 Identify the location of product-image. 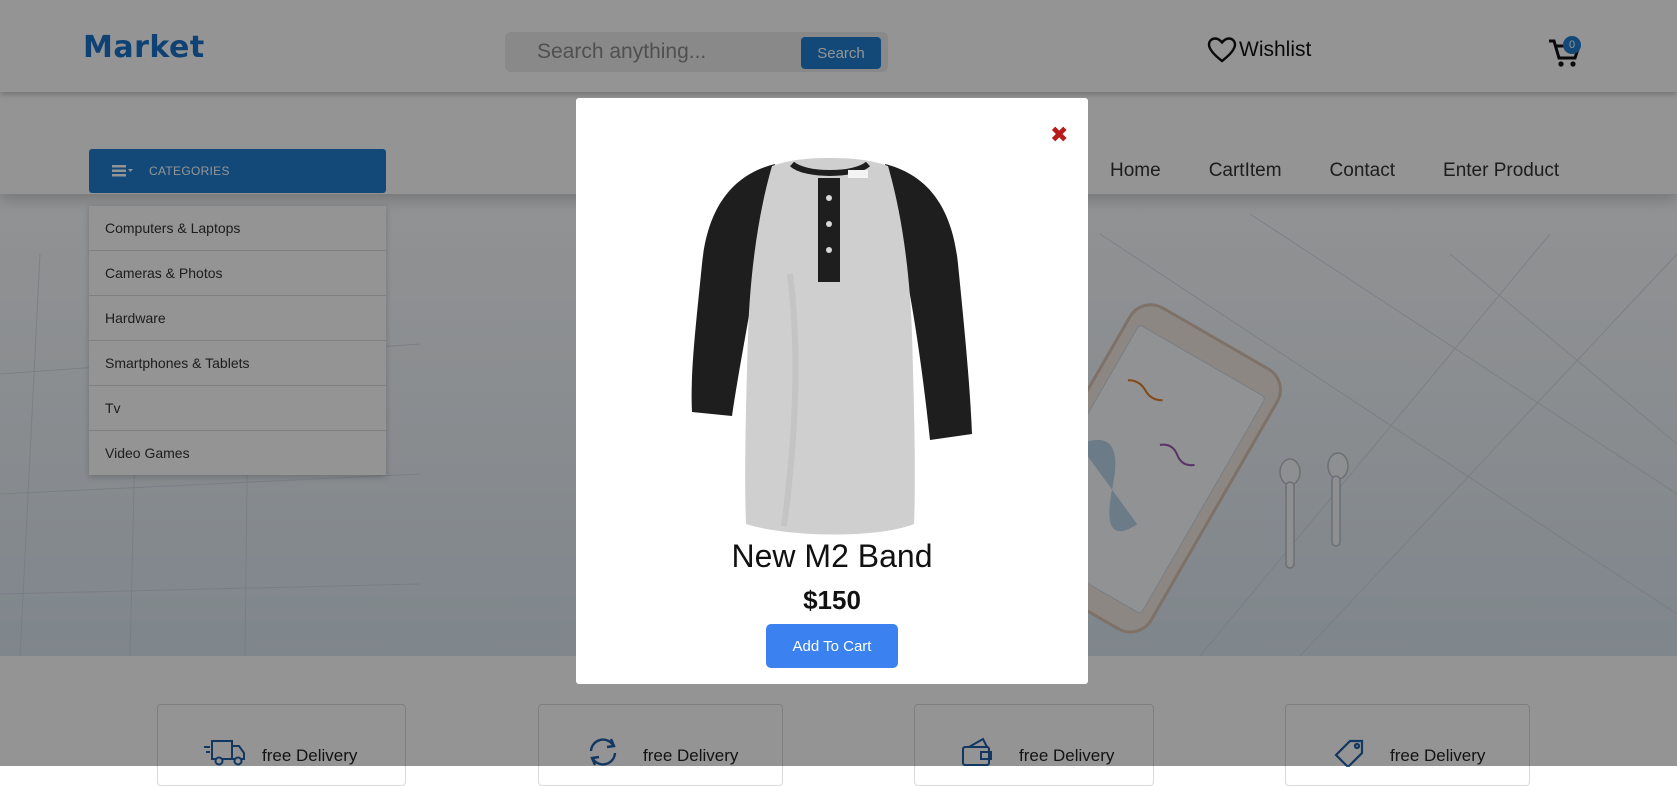
(831, 346).